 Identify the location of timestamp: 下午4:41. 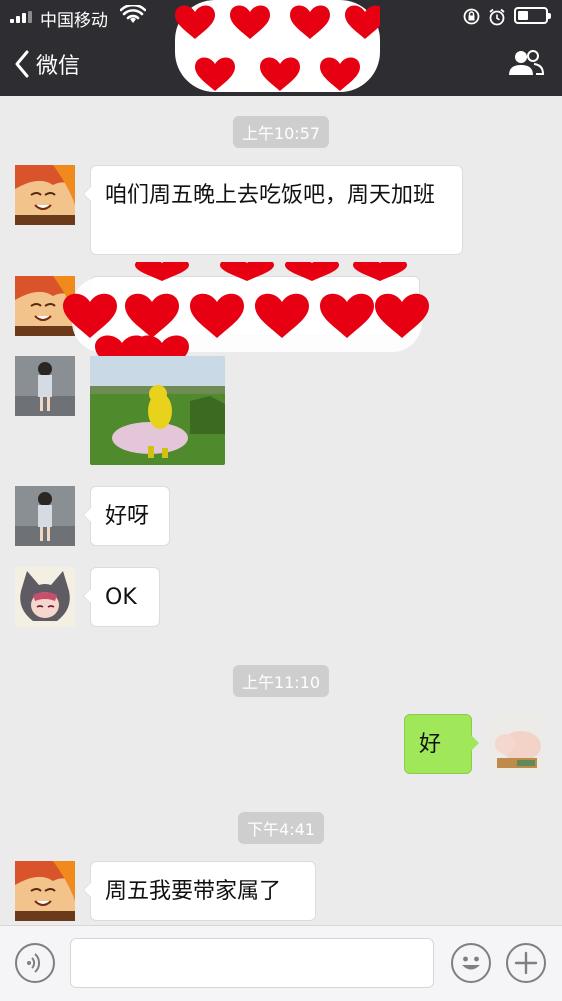
(281, 828).